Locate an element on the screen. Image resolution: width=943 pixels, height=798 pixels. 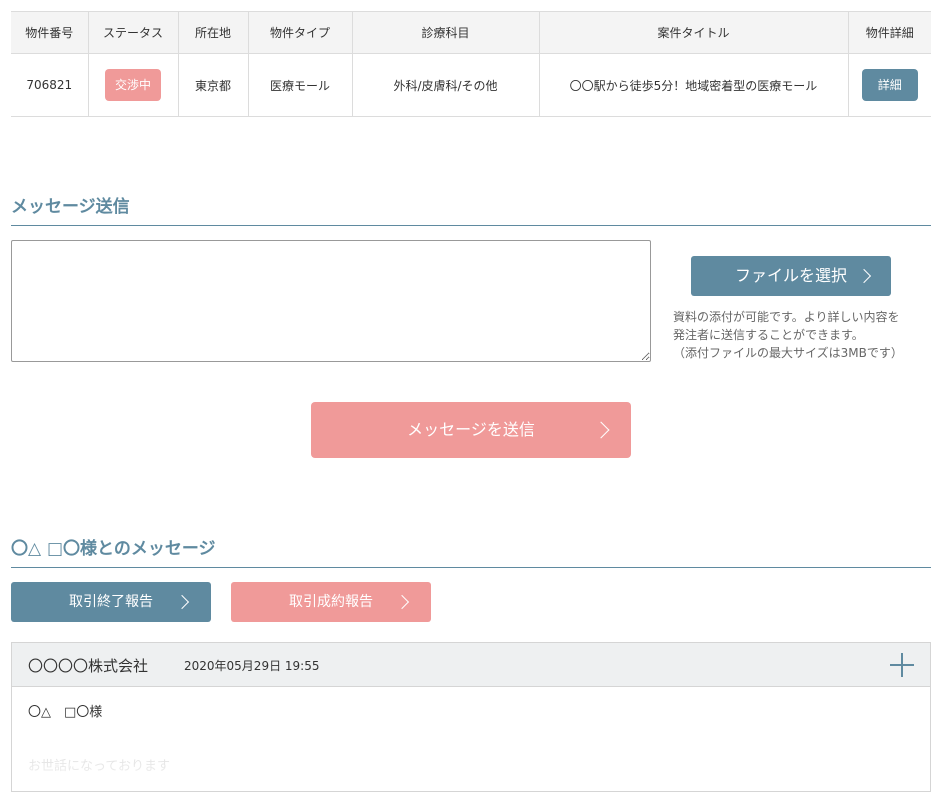
message-faded-text: お世話になっております is located at coordinates (99, 766).